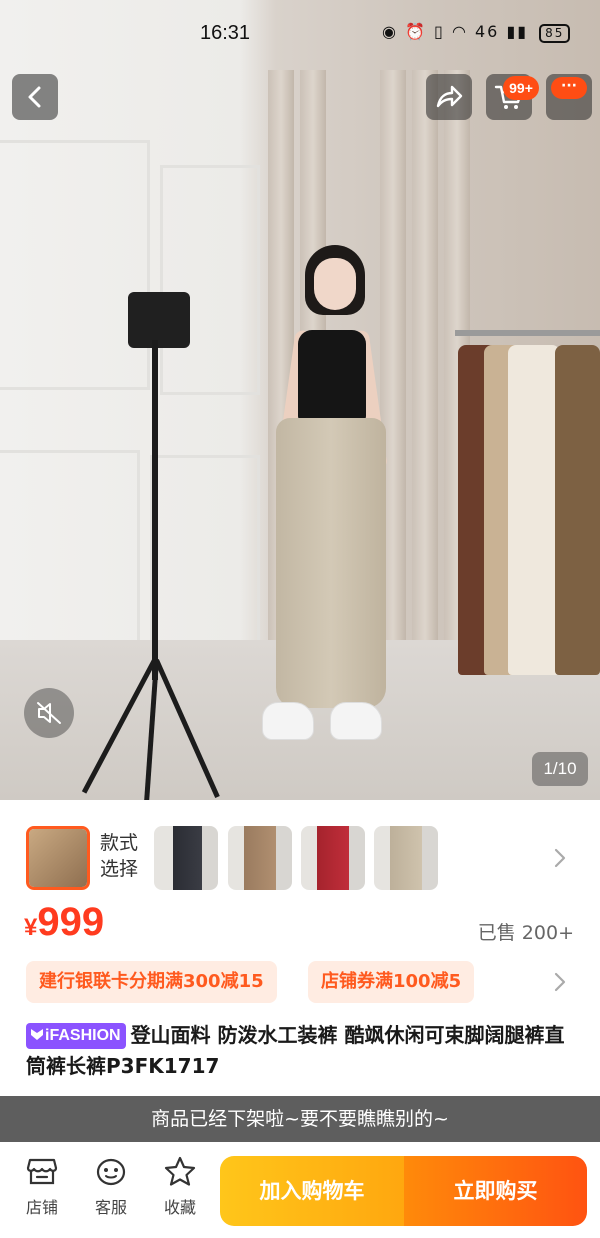  What do you see at coordinates (300, 1119) in the screenshot?
I see `delisted-notice: 商品已经下架啦~要不要瞧瞧别的~` at bounding box center [300, 1119].